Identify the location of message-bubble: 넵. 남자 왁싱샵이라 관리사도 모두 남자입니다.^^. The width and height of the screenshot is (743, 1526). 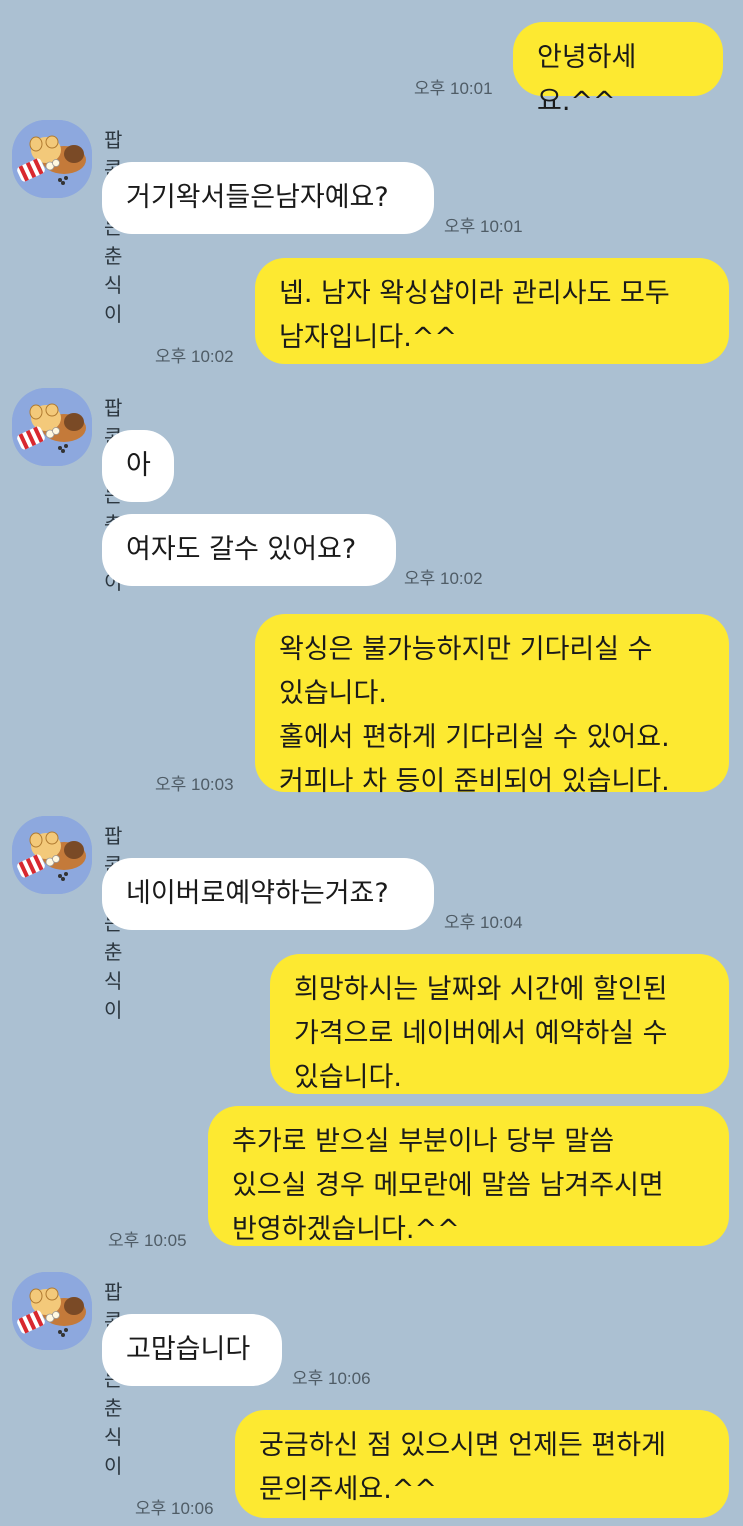
(492, 311).